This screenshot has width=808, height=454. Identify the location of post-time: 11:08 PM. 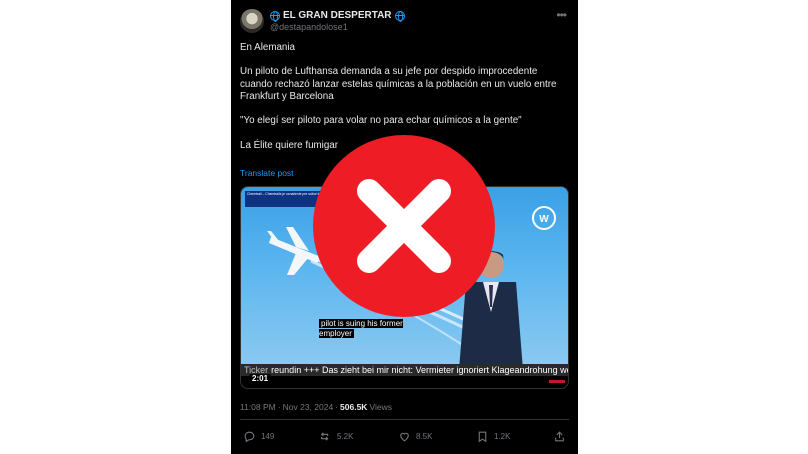
(258, 407).